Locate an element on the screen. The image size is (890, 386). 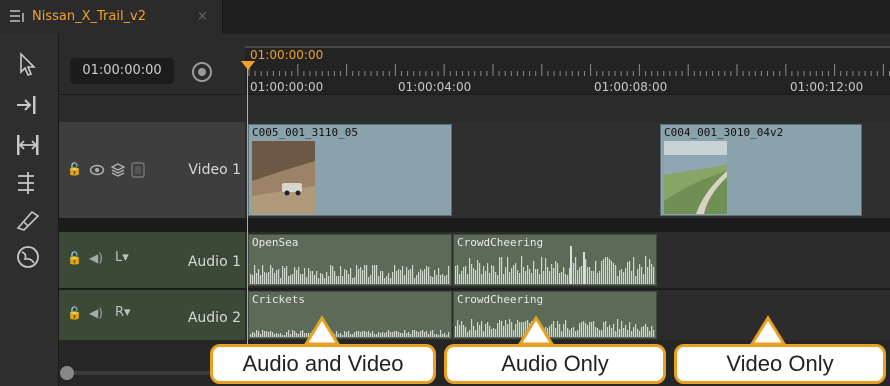
track-header-video-1: 🔓 Video 1 is located at coordinates (152, 170).